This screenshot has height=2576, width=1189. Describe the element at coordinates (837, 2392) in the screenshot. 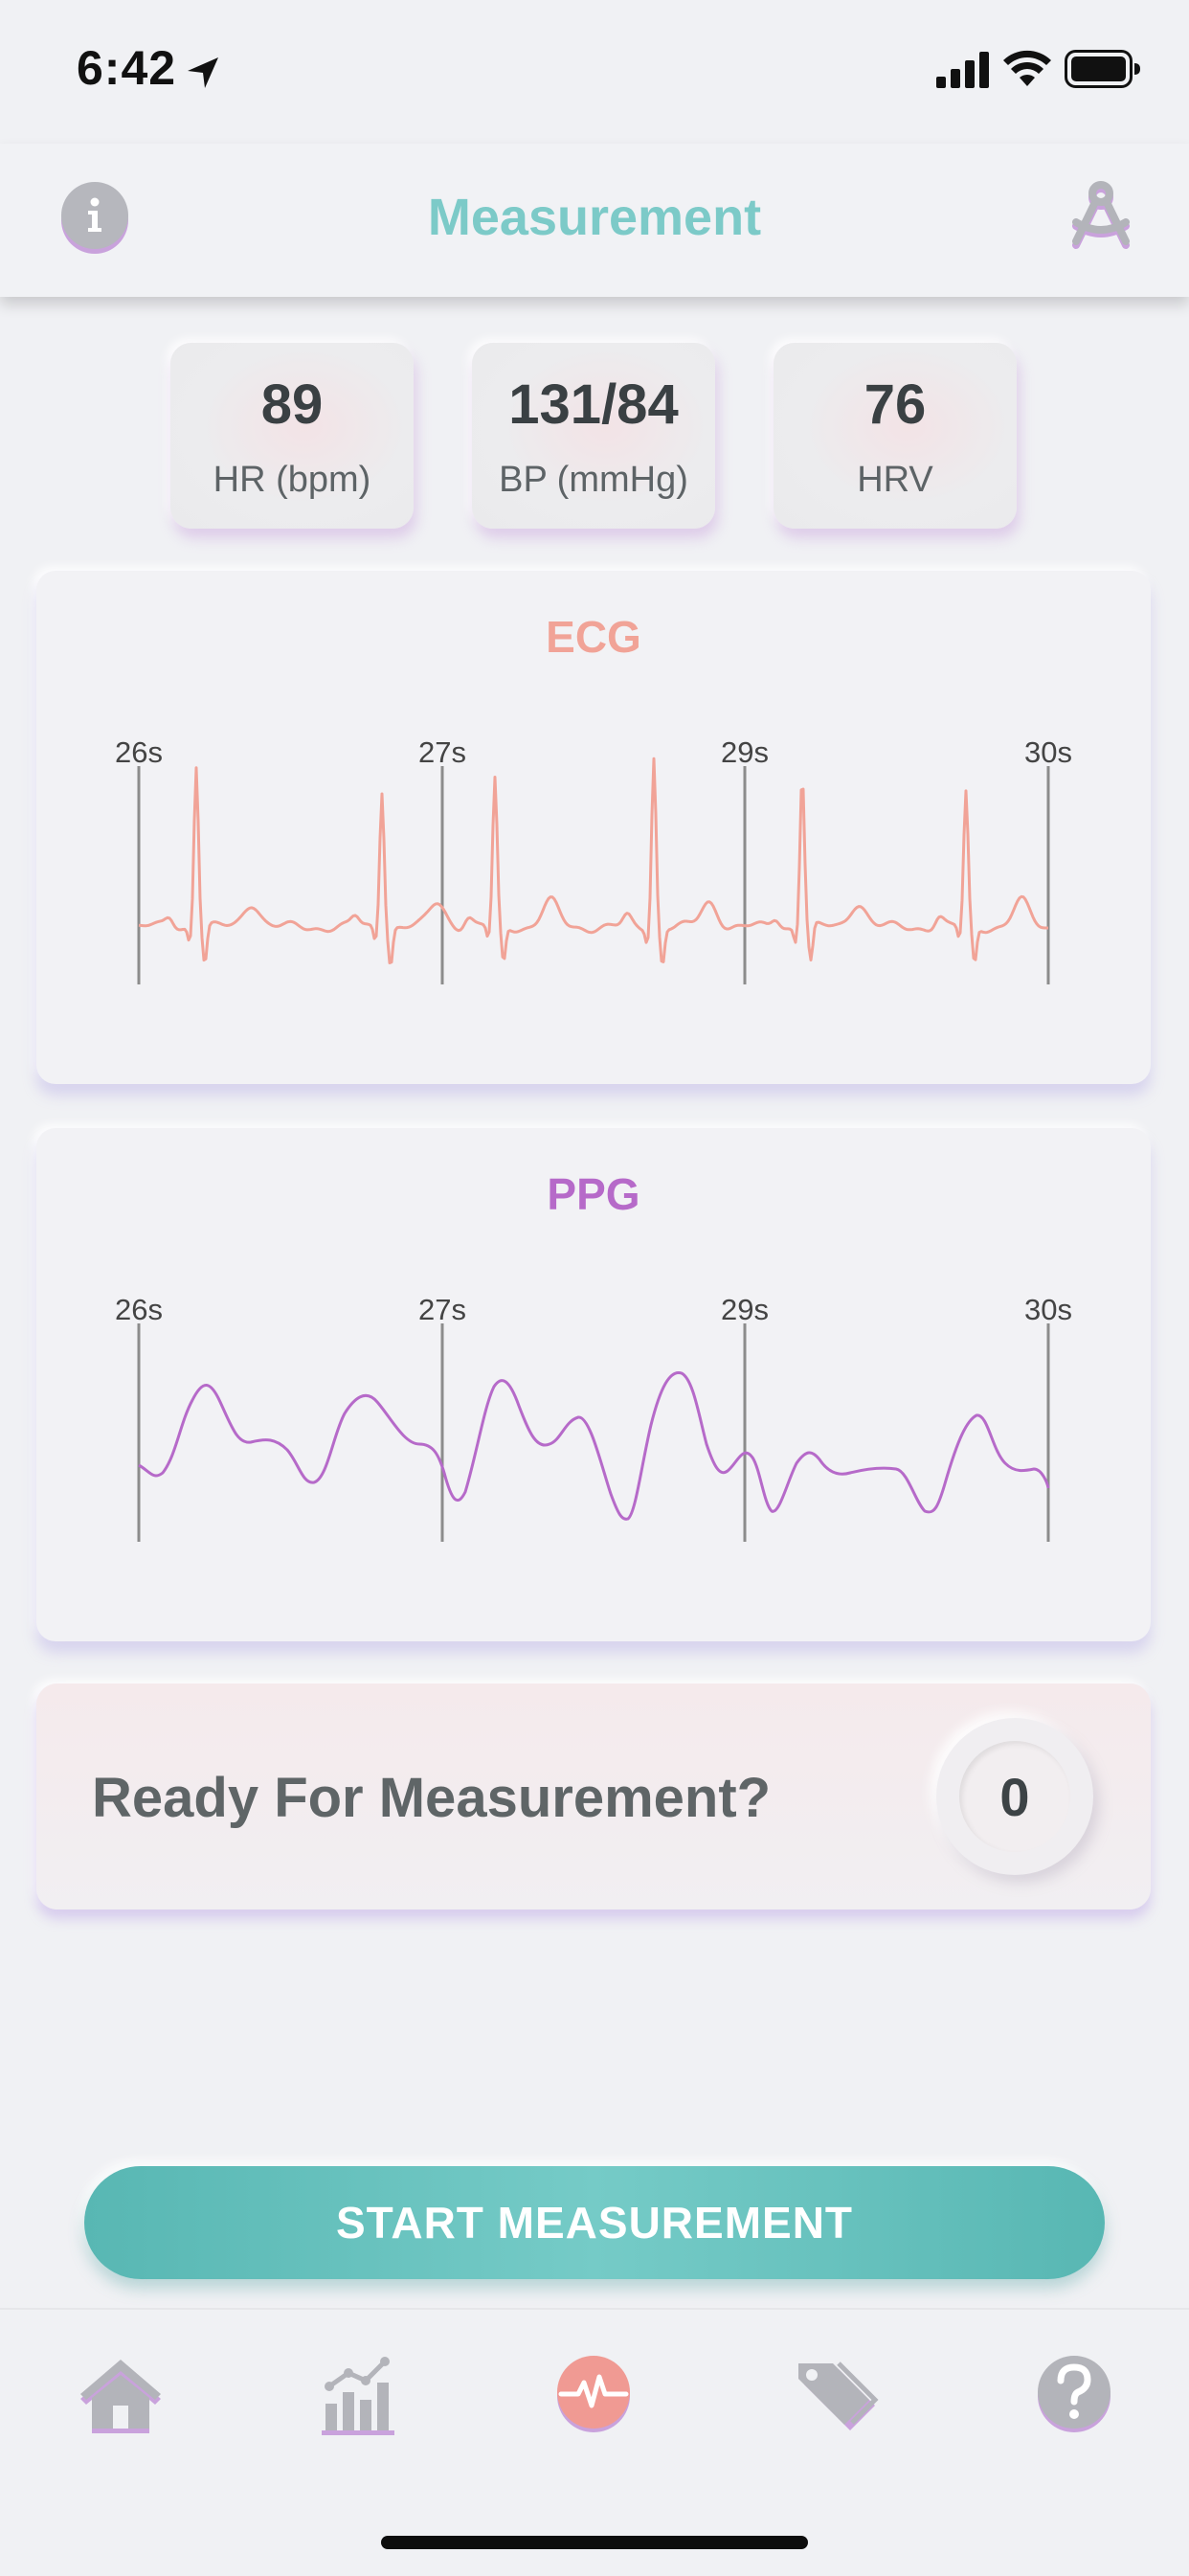

I see `tags-icon` at that location.